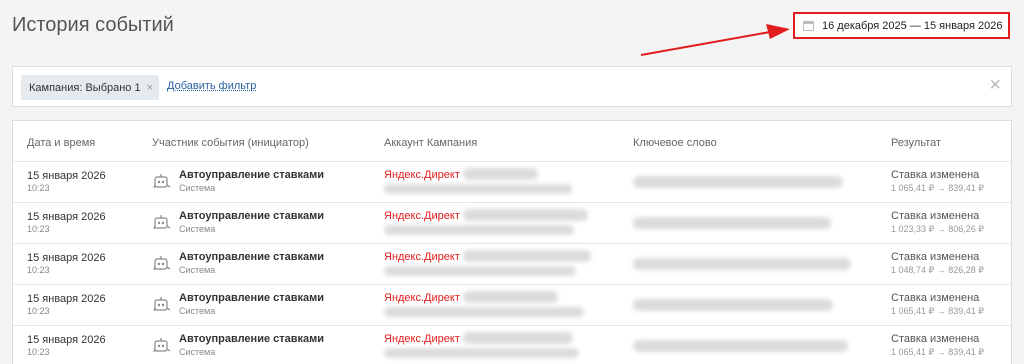 Image resolution: width=1024 pixels, height=364 pixels. I want to click on page-title: История событий, so click(93, 25).